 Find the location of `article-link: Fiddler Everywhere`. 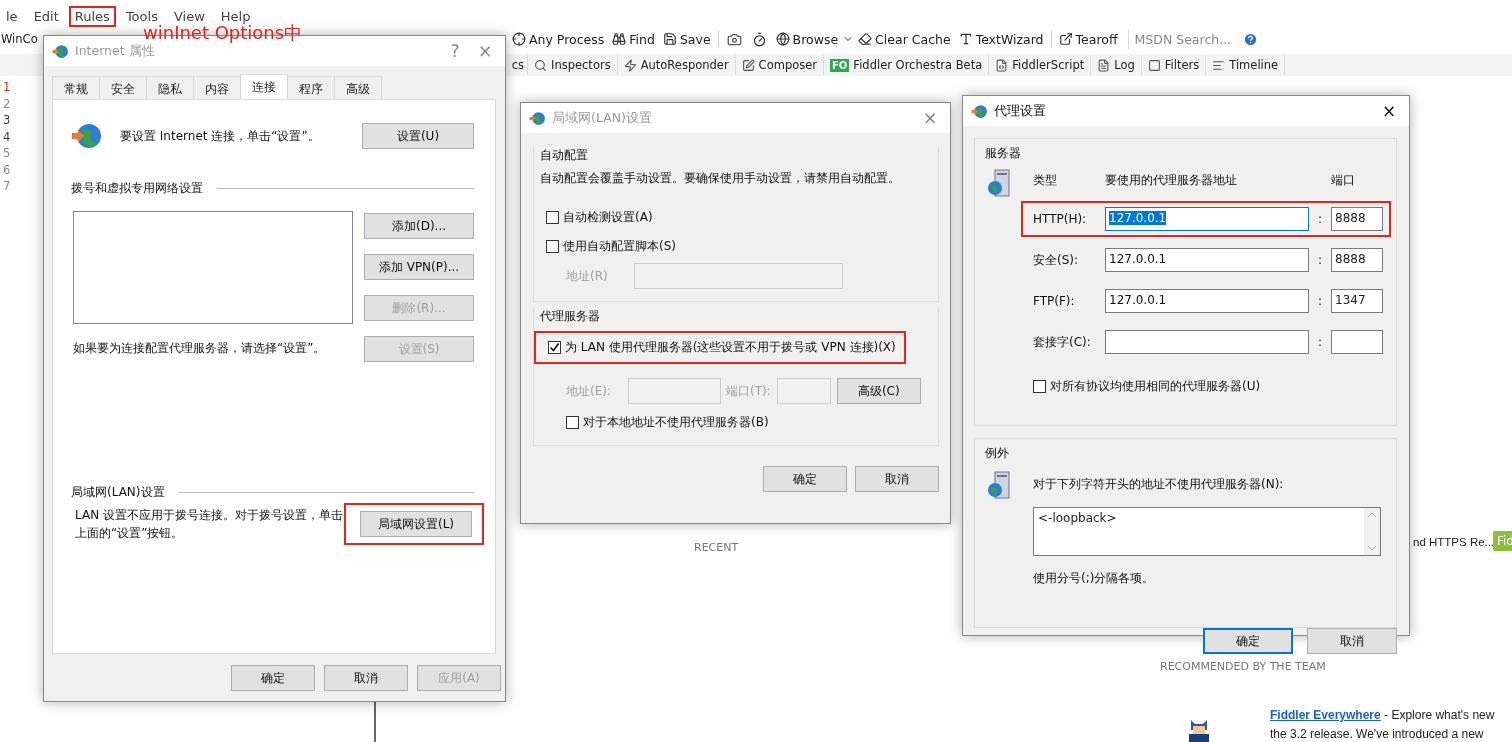

article-link: Fiddler Everywhere is located at coordinates (1325, 715).